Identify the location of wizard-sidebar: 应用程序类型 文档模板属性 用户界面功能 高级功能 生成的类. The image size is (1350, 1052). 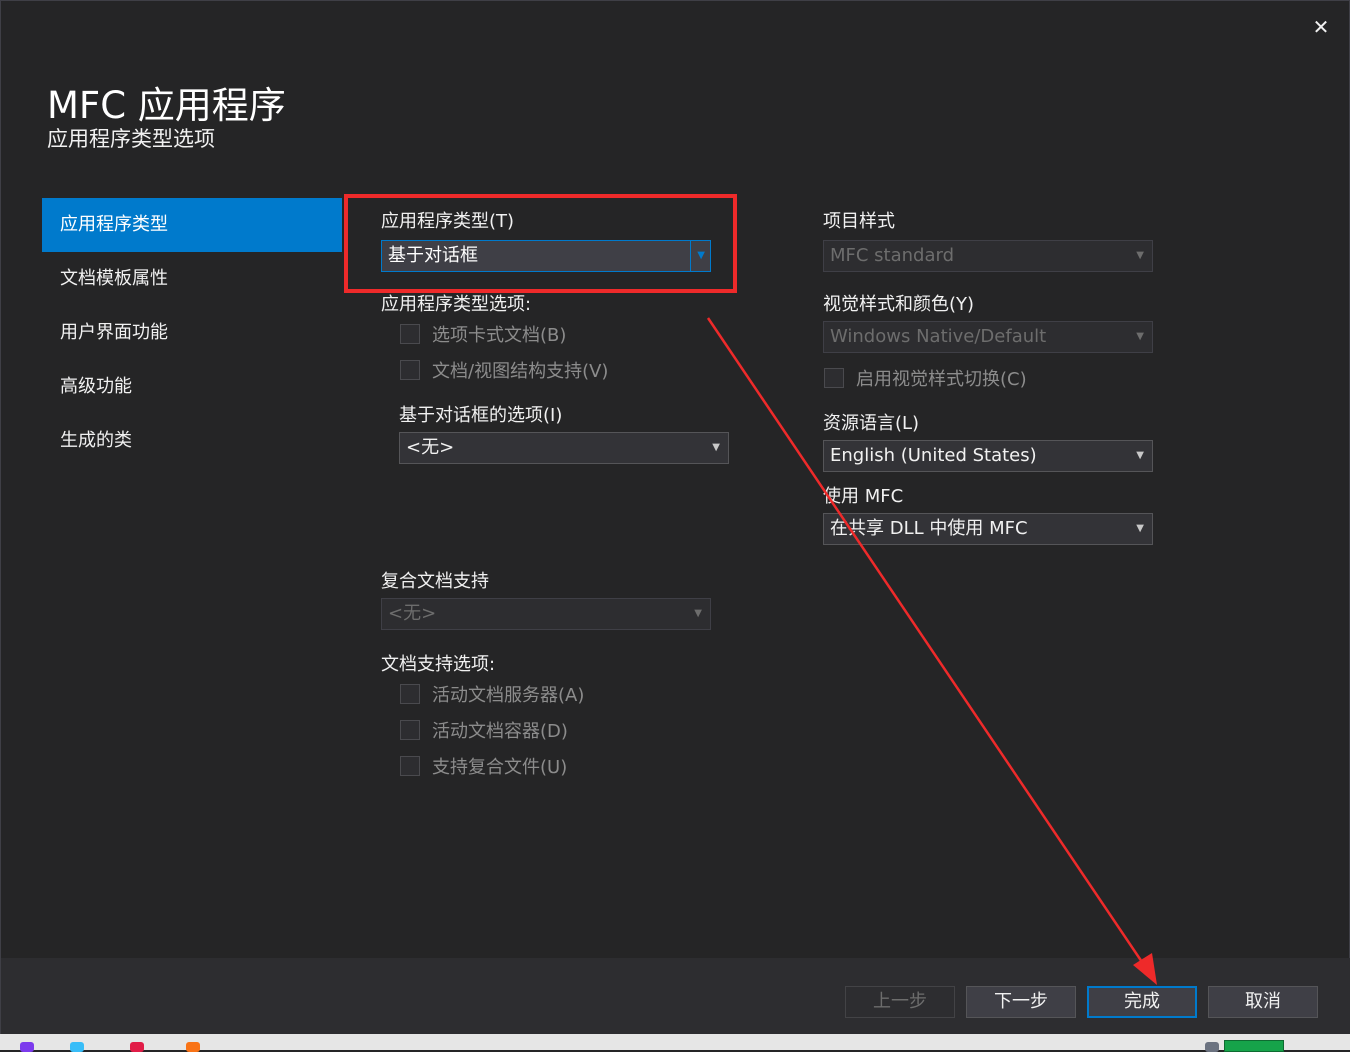
(192, 333).